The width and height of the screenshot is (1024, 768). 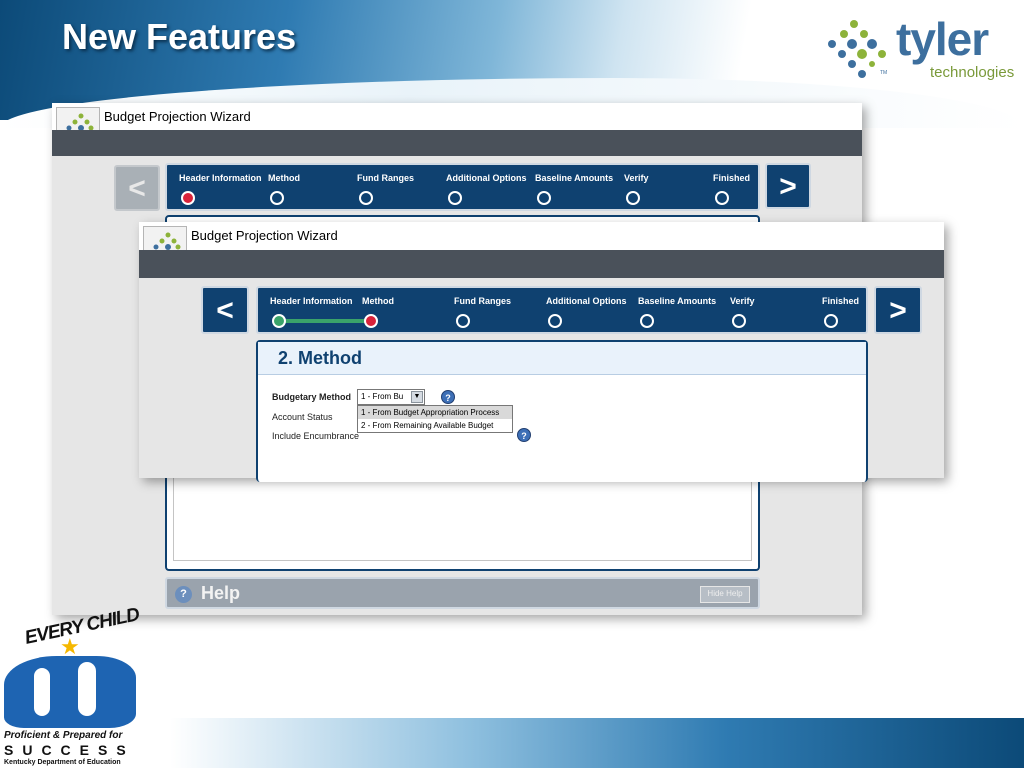 I want to click on logo-department: Kentucky Department of Education, so click(x=62, y=762).